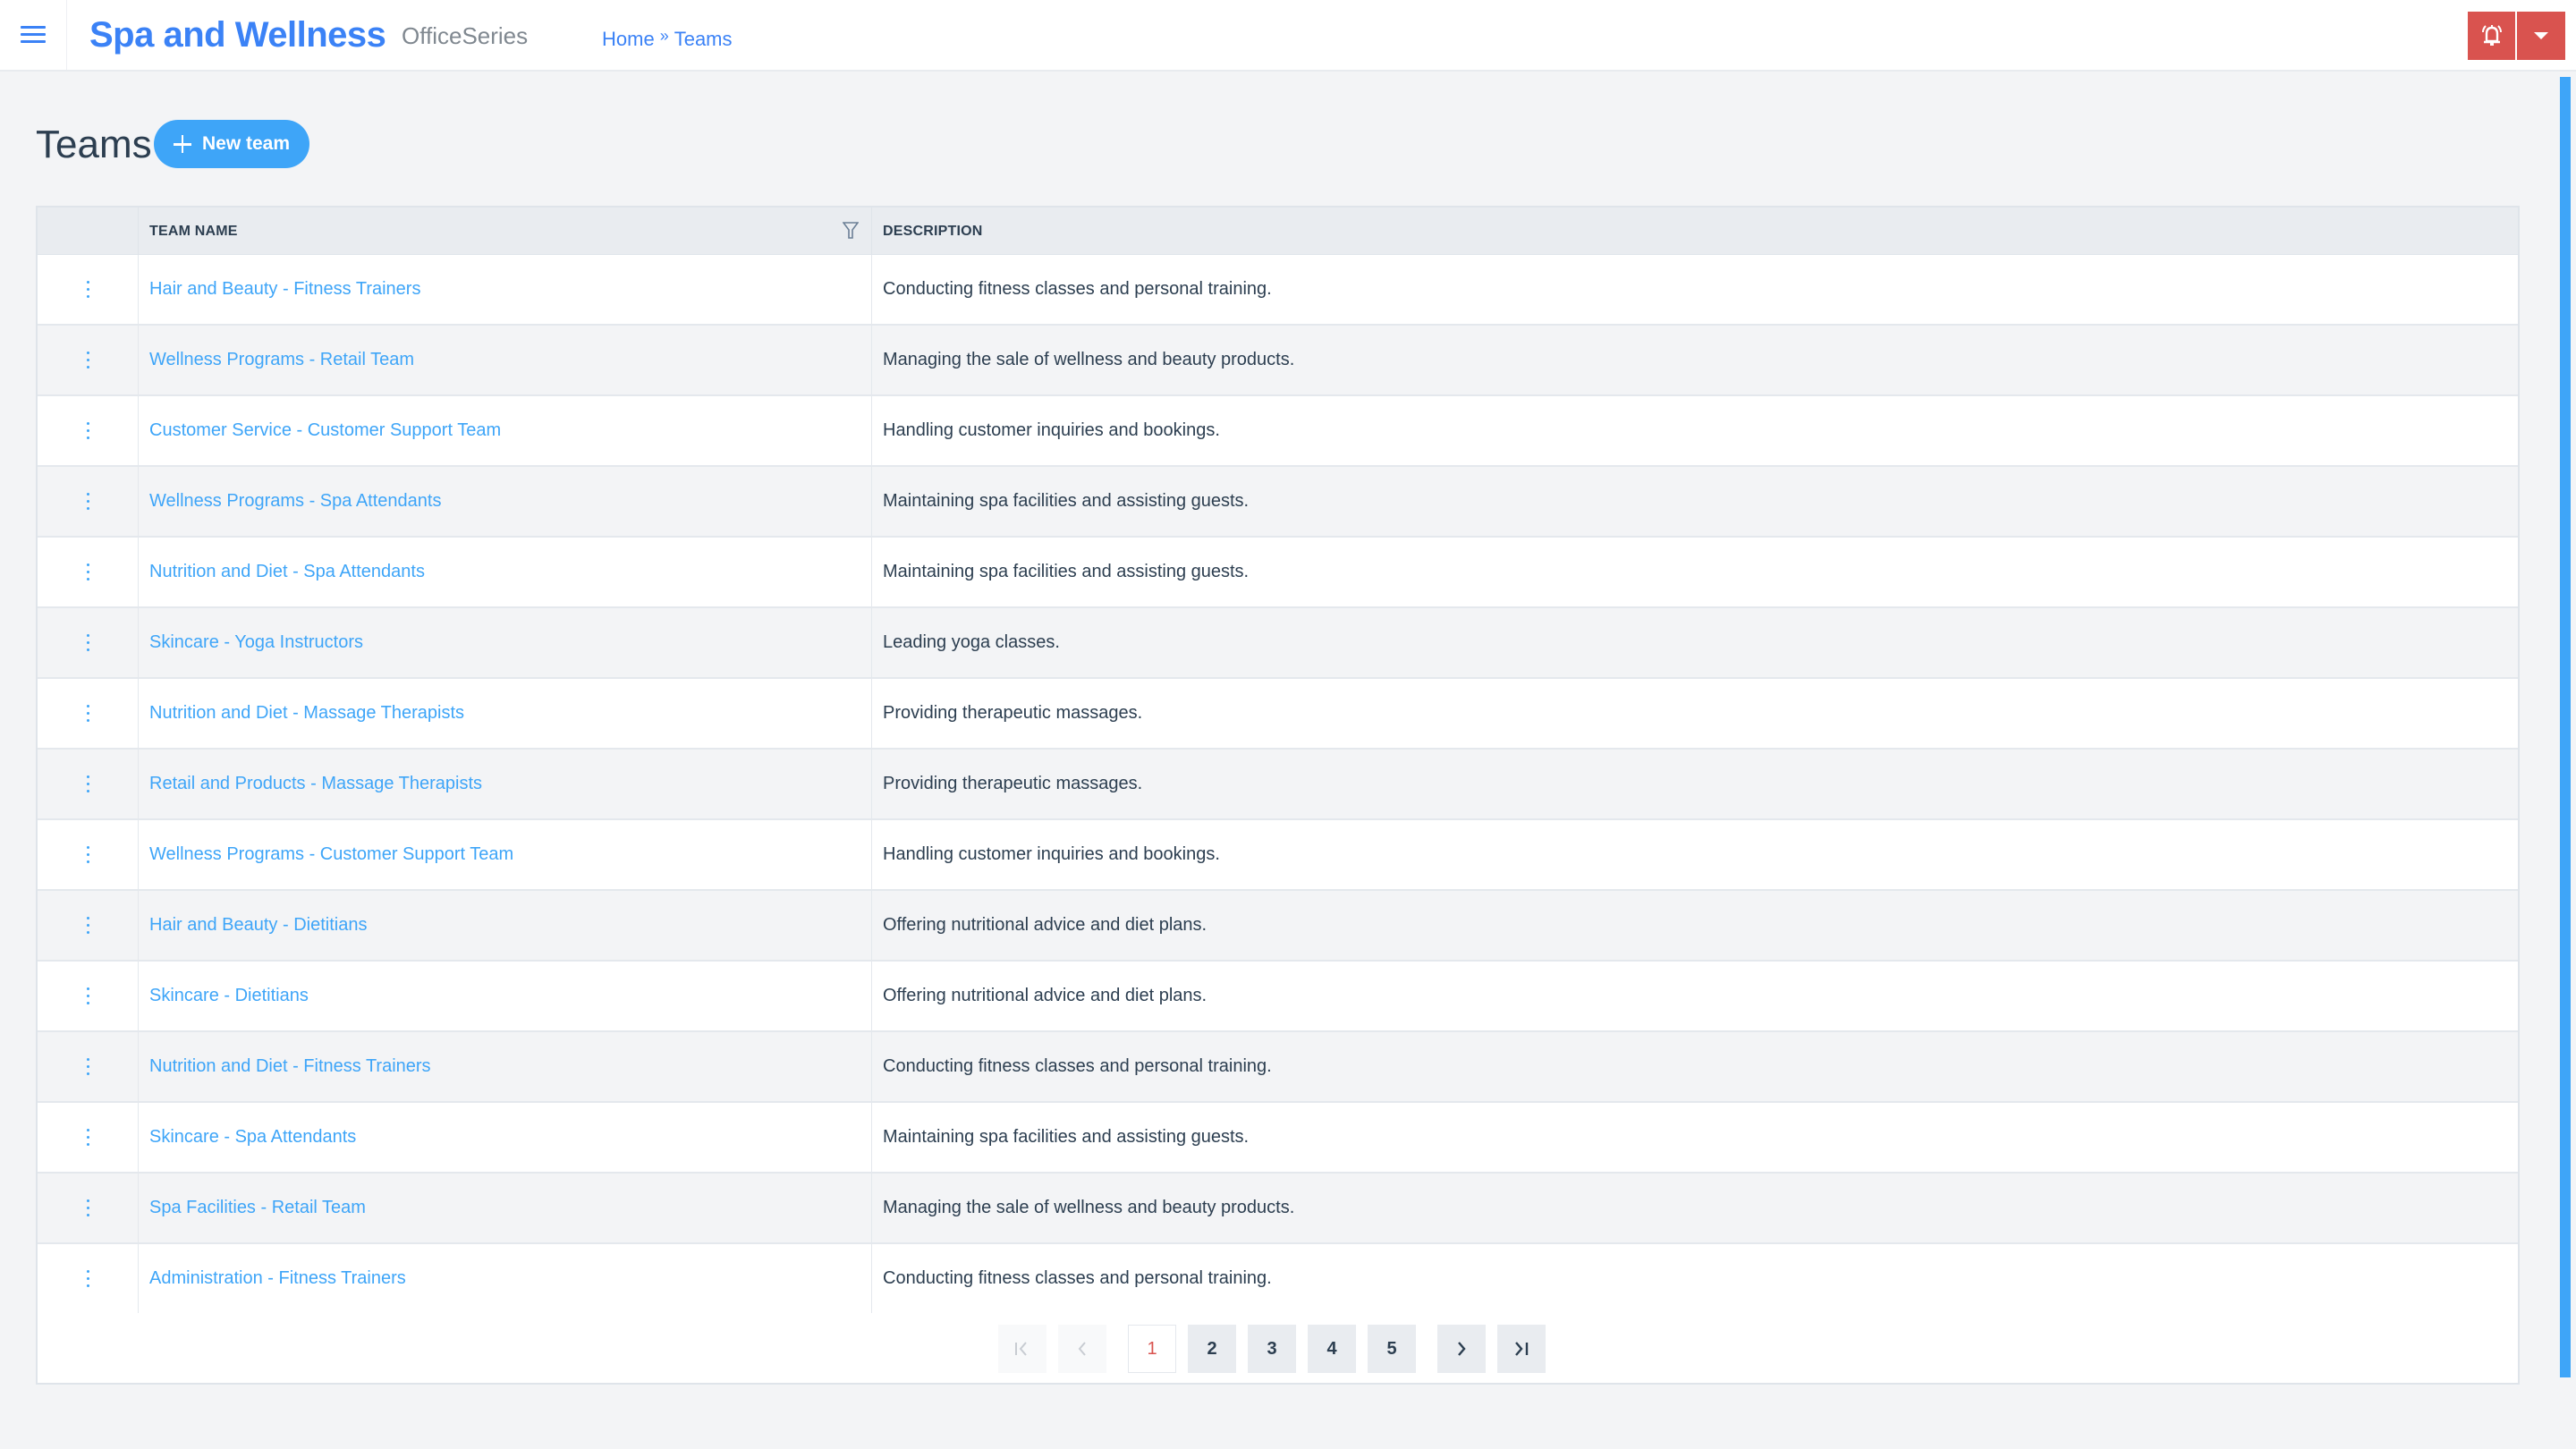 The height and width of the screenshot is (1449, 2576). I want to click on team-name-cell: Retail and Products - Massage Therapists, so click(505, 784).